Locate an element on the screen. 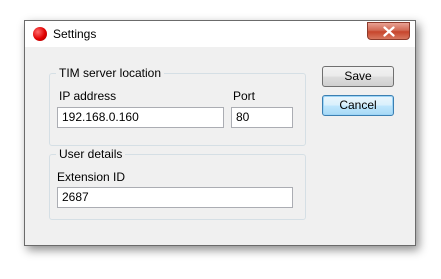  user-details-legend: User details is located at coordinates (91, 154).